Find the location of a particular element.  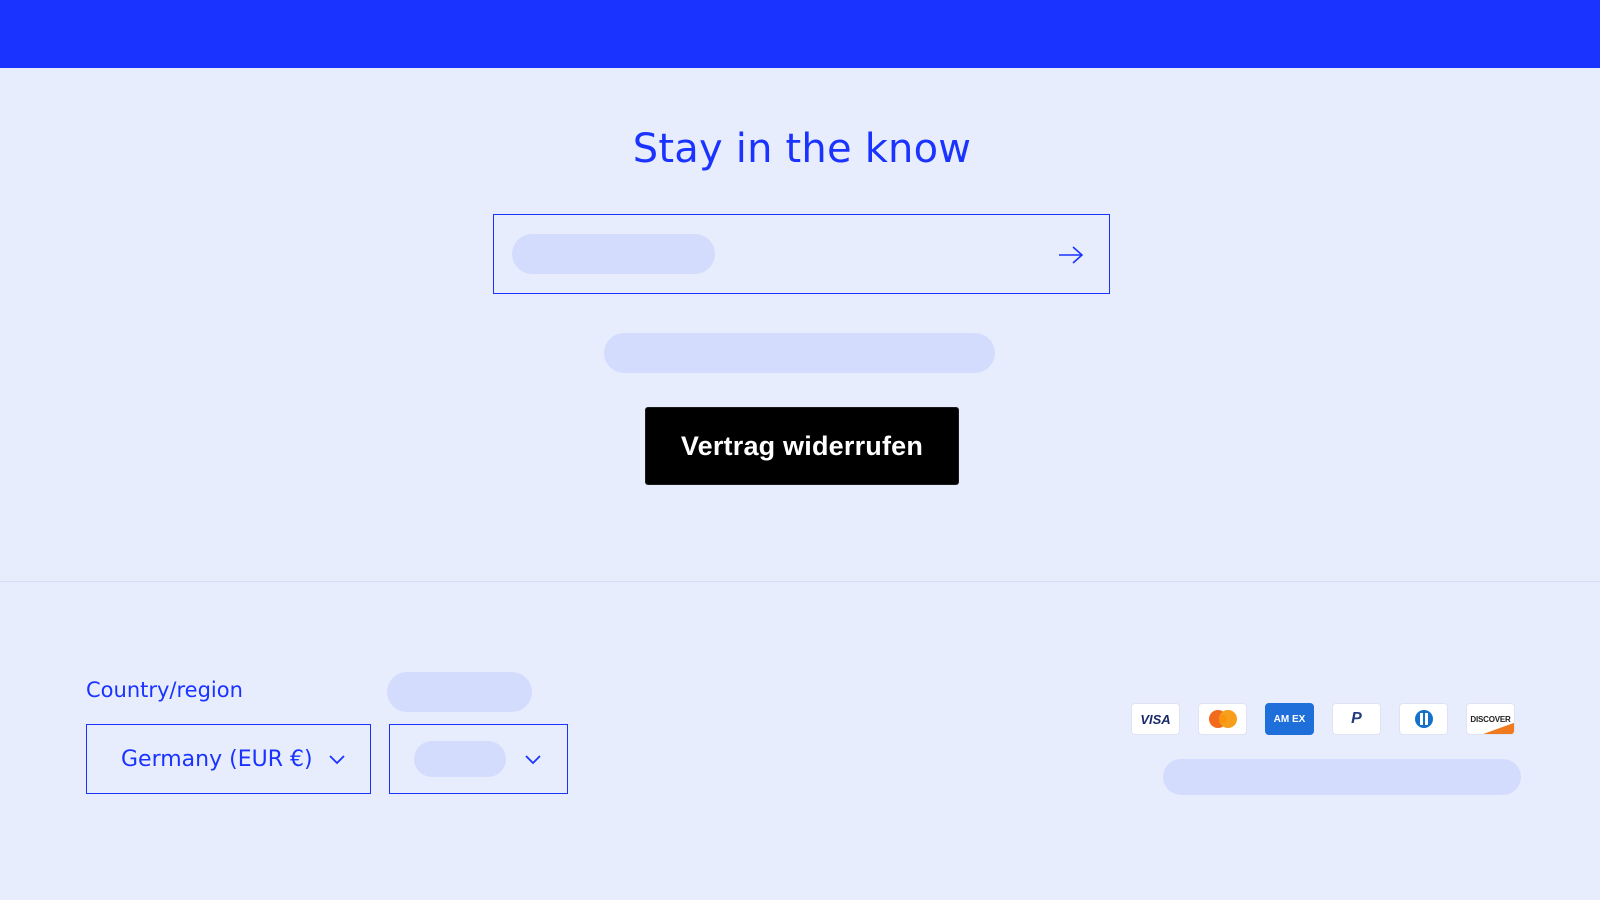

visa-icon: VISA is located at coordinates (1155, 719).